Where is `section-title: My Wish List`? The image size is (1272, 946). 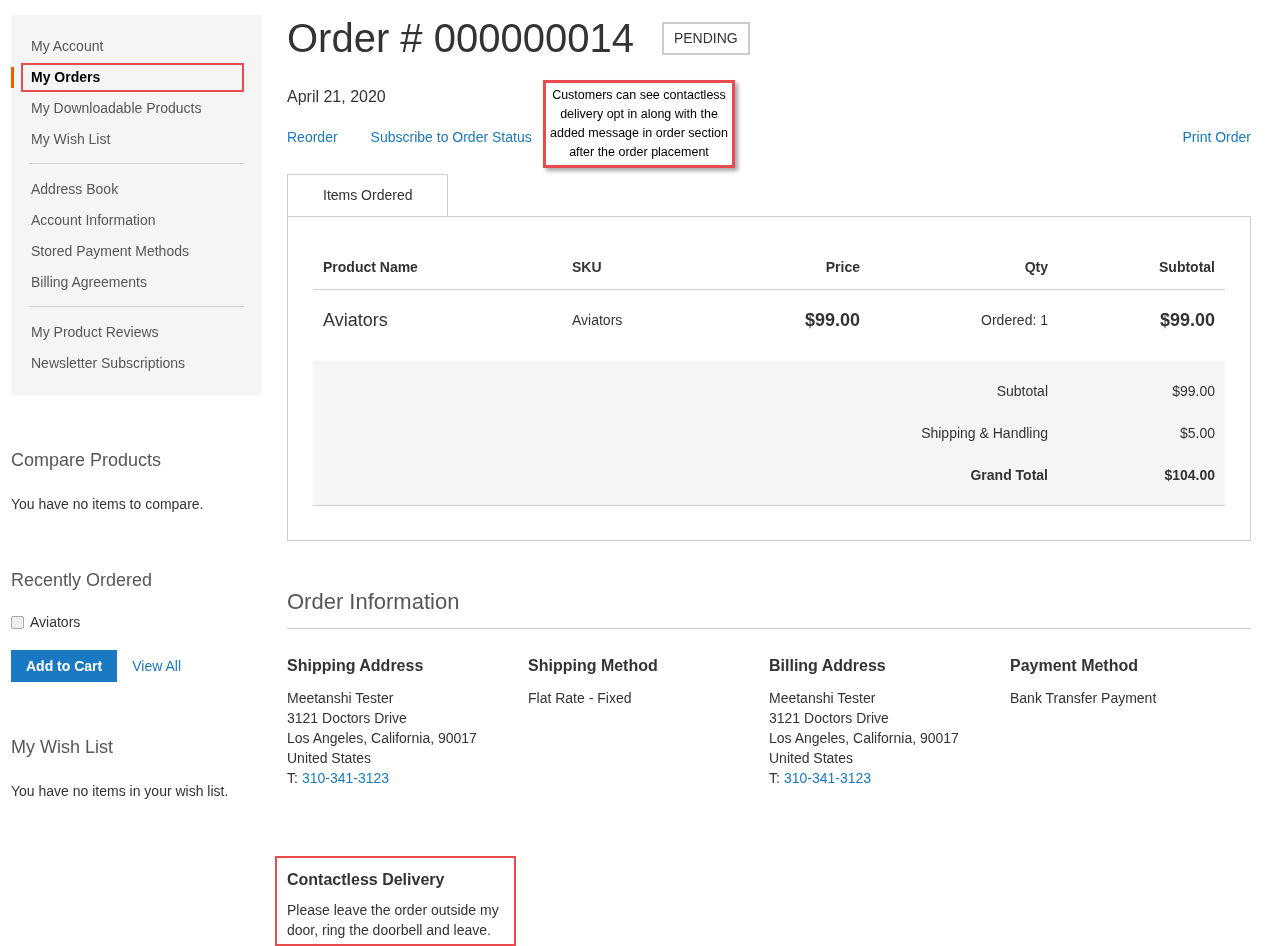
section-title: My Wish List is located at coordinates (62, 747).